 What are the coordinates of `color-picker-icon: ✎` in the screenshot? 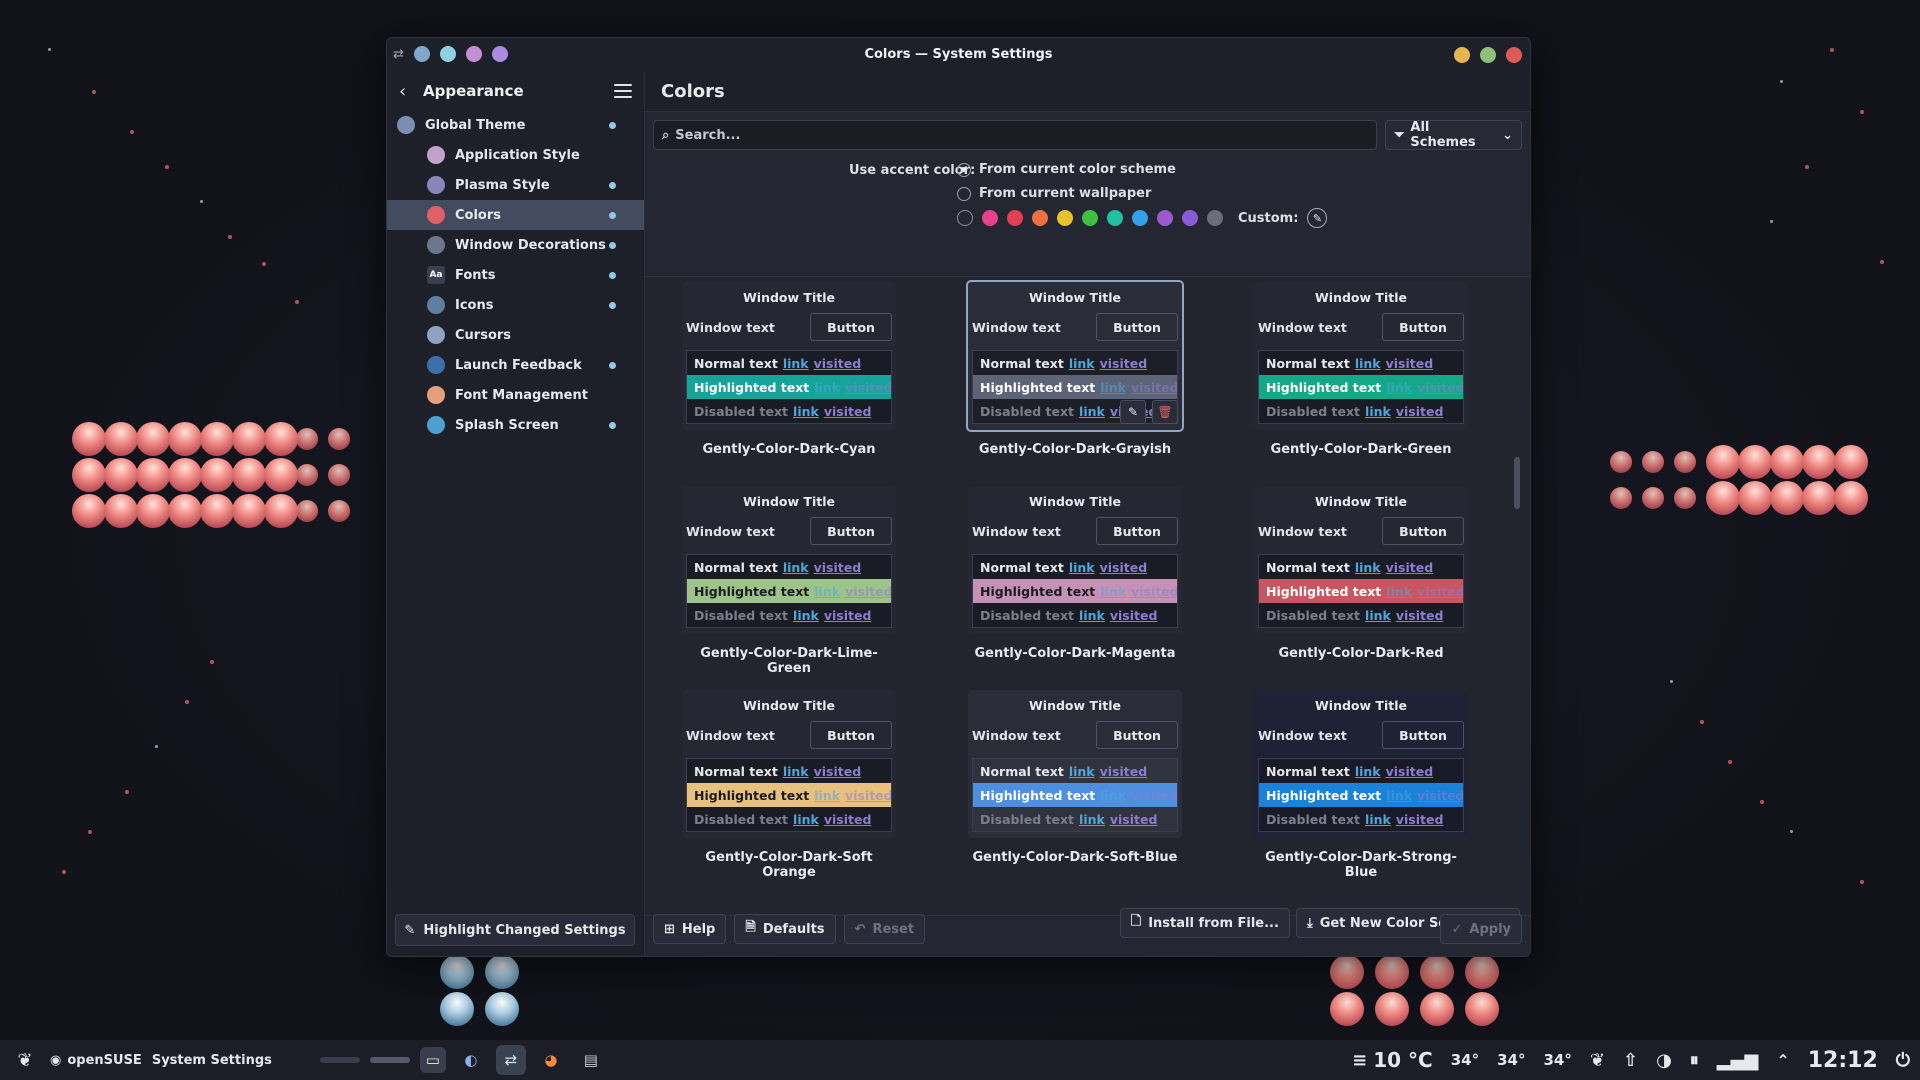 It's located at (1317, 218).